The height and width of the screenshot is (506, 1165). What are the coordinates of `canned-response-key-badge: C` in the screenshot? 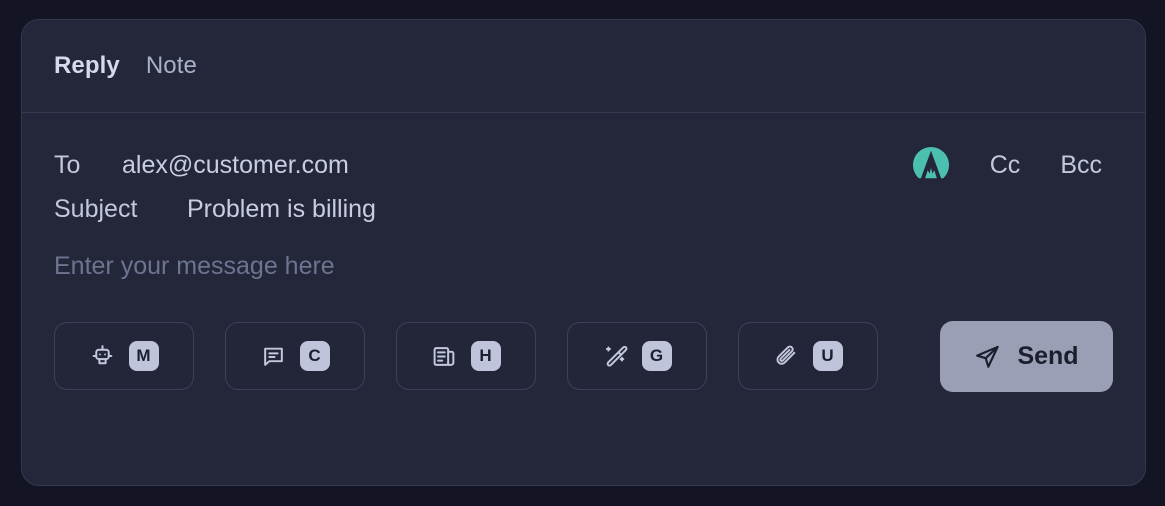 It's located at (314, 356).